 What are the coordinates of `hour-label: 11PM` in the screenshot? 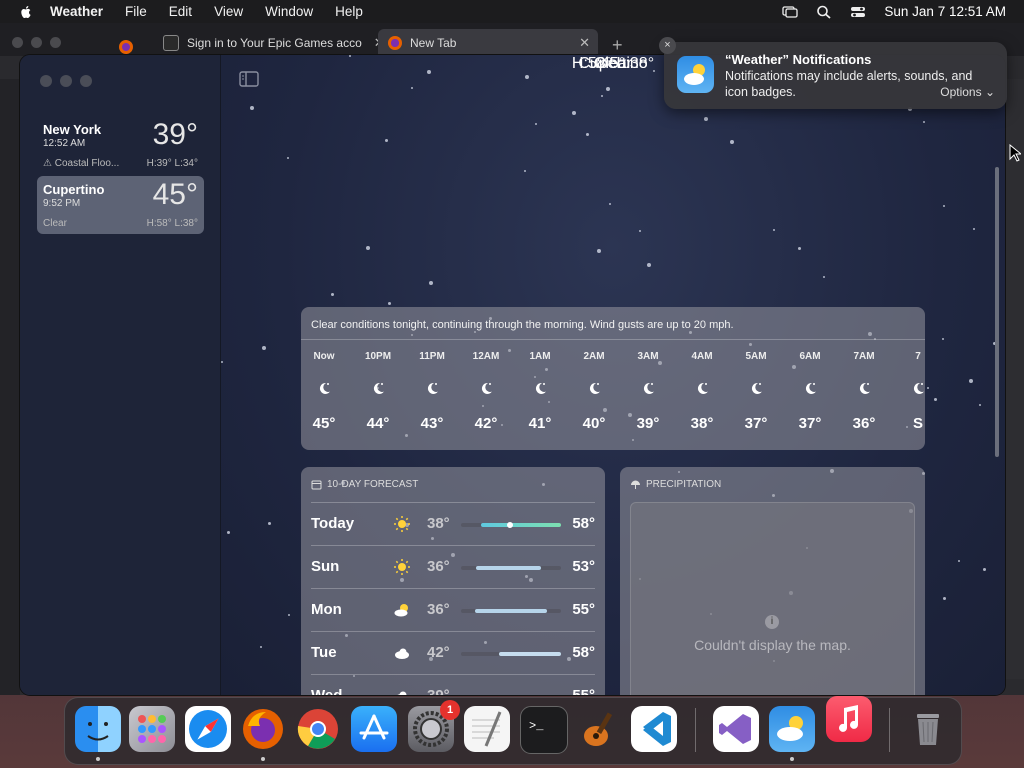 It's located at (432, 356).